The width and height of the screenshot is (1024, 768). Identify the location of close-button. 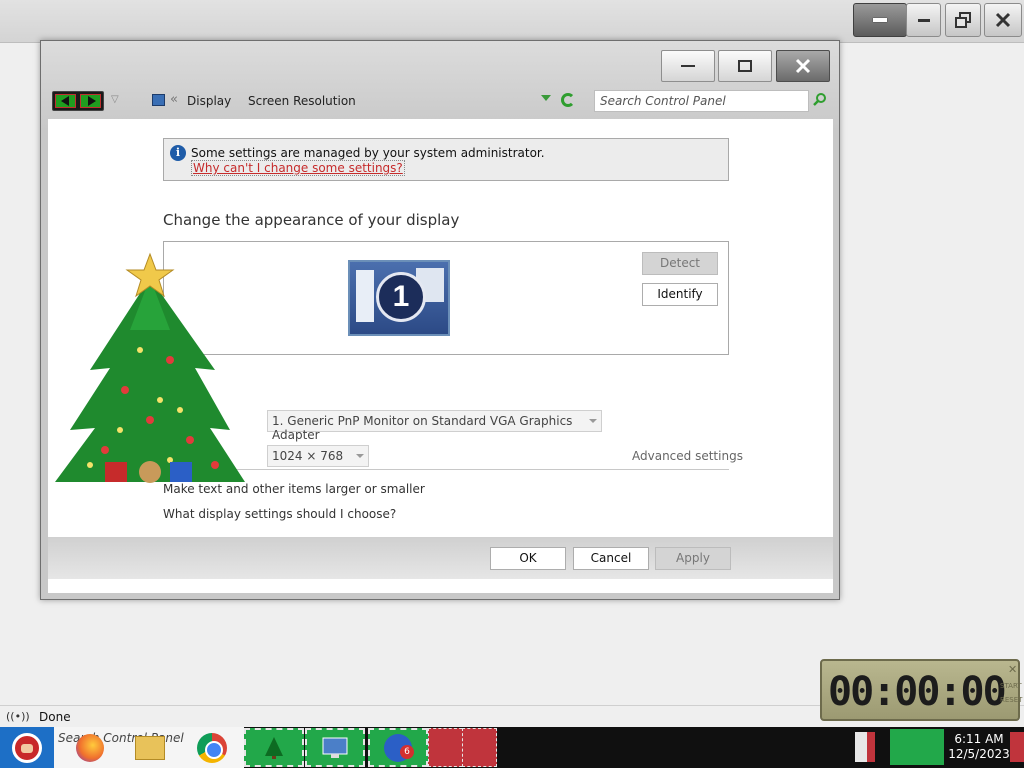
(803, 66).